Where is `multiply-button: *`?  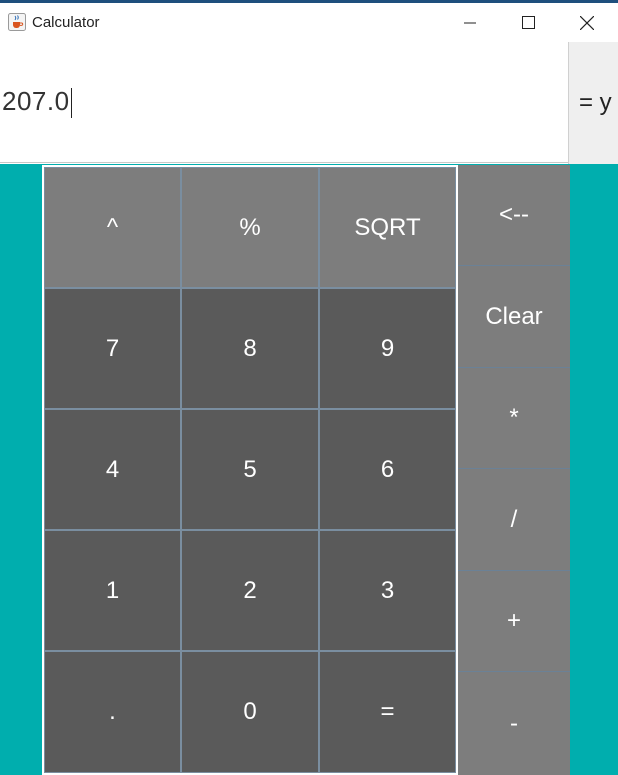
multiply-button: * is located at coordinates (514, 418).